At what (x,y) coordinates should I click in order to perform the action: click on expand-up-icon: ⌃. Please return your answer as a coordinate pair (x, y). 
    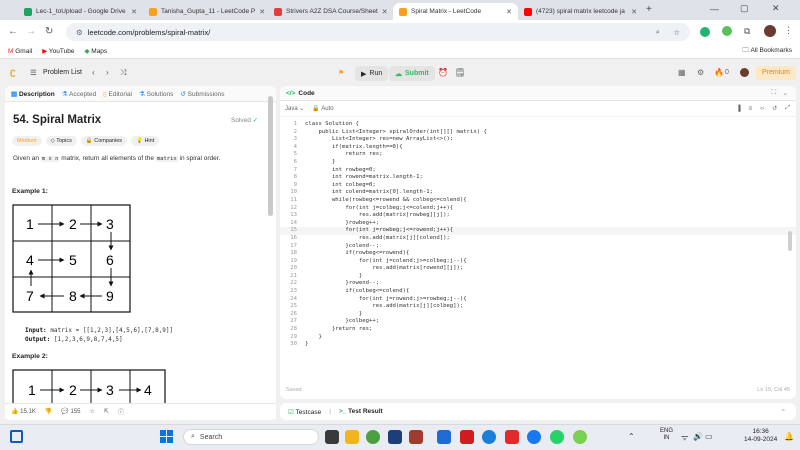
    Looking at the image, I should click on (783, 412).